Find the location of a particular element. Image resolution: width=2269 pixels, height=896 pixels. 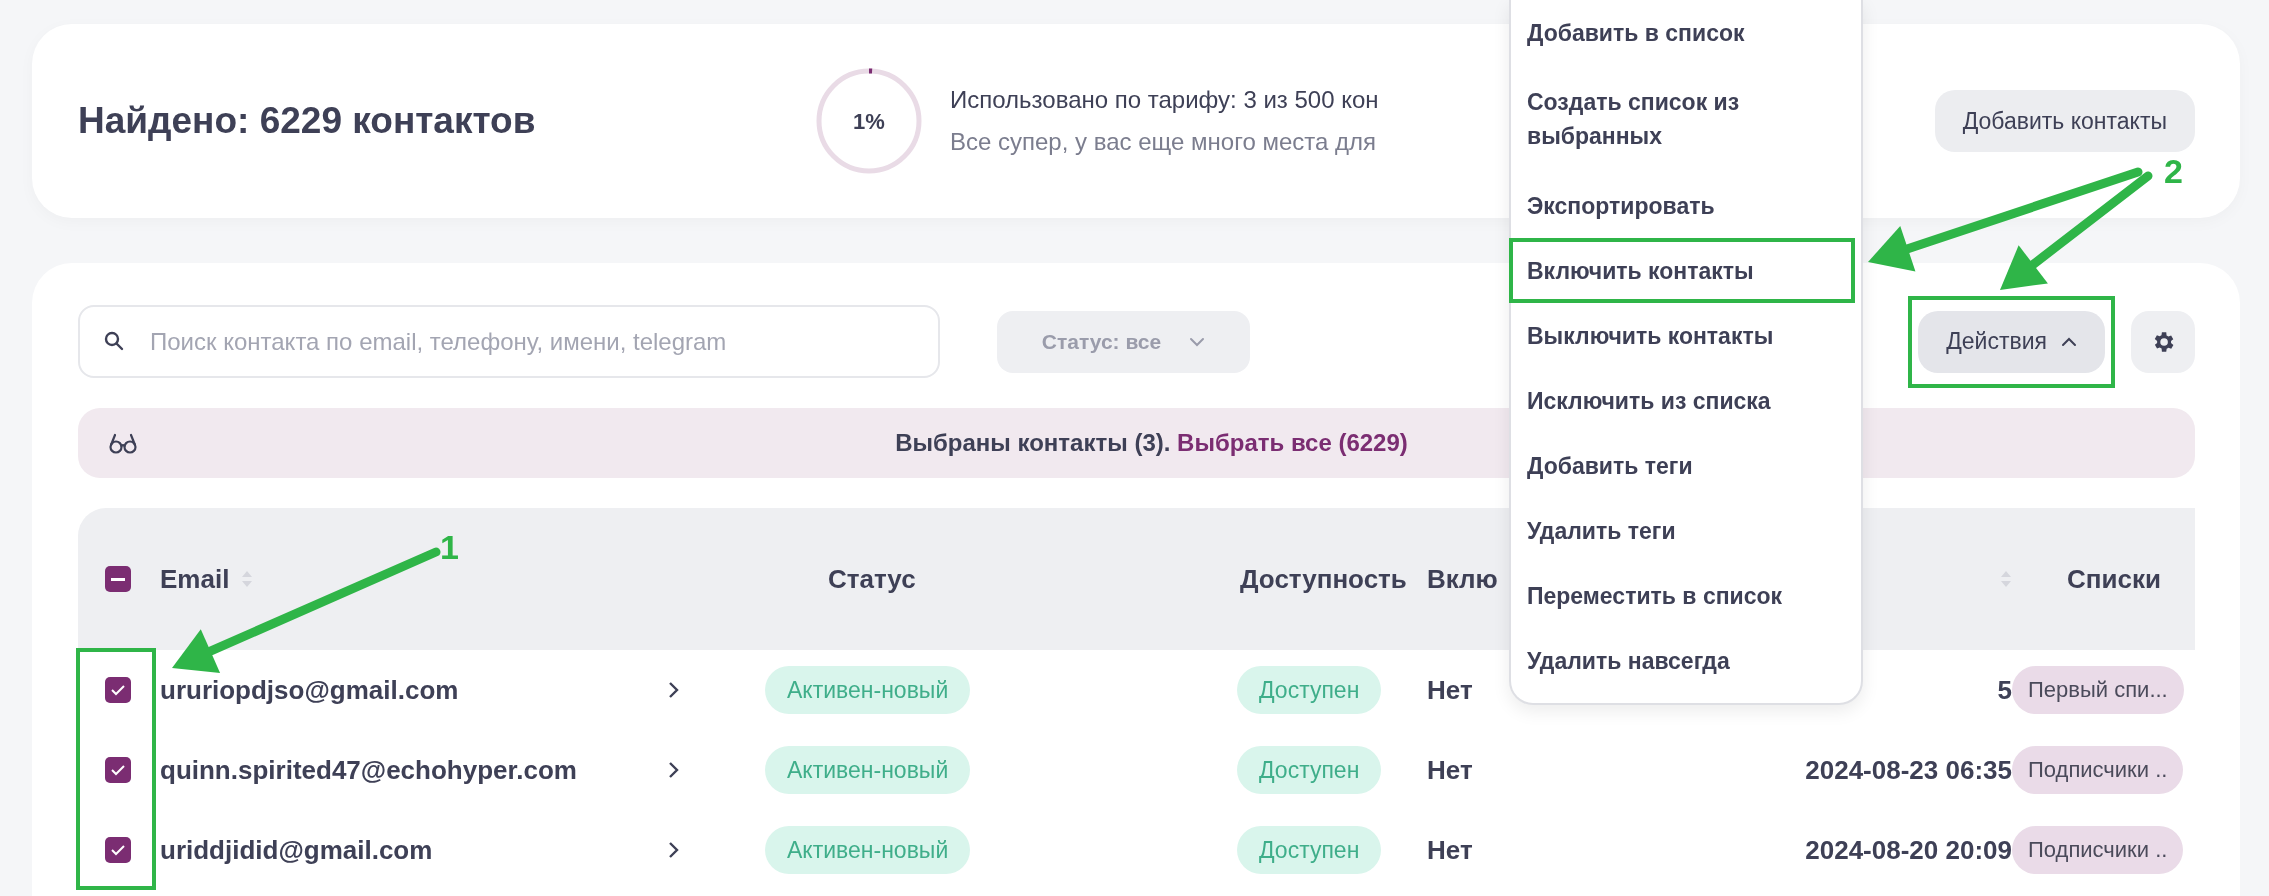

minus-icon is located at coordinates (118, 579).